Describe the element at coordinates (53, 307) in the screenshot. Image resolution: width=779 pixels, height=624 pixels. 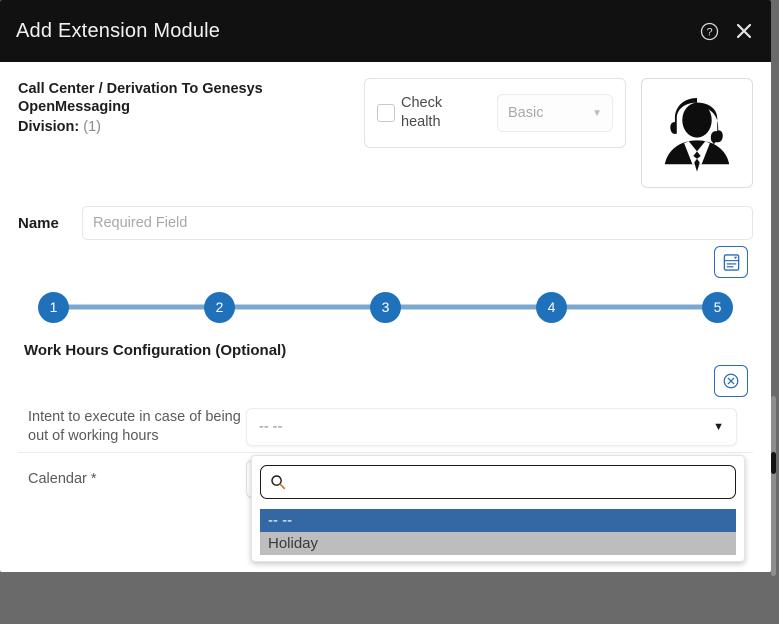
I see `wizard-step-1: 1` at that location.